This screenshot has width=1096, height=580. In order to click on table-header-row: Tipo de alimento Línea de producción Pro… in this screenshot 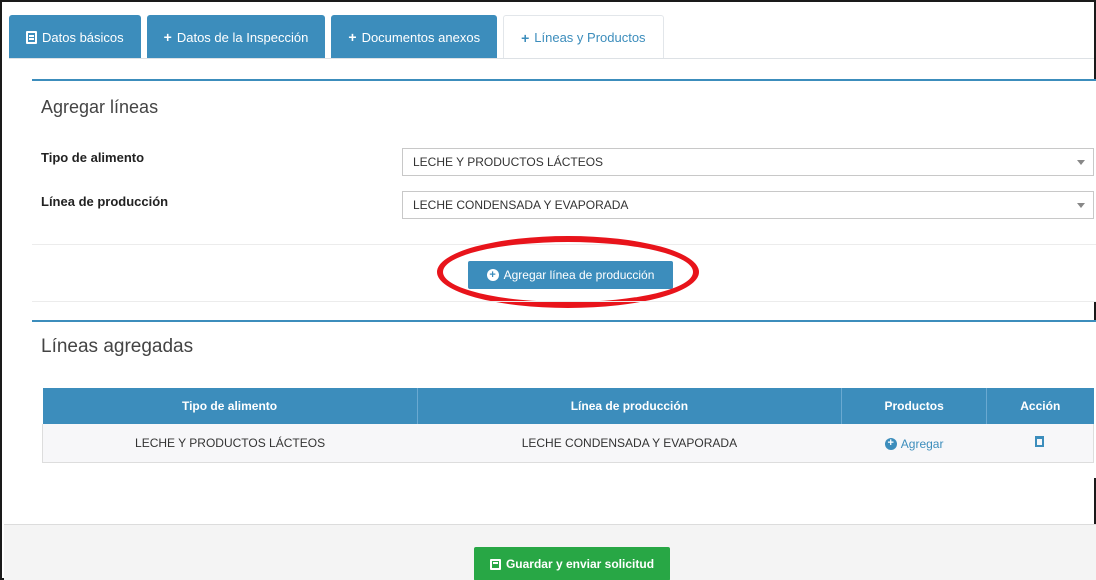, I will do `click(568, 406)`.